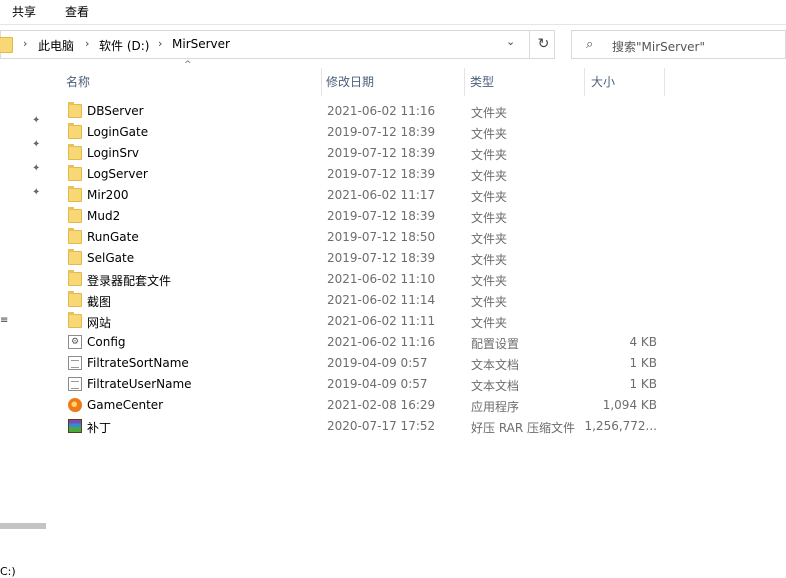 The width and height of the screenshot is (786, 578). Describe the element at coordinates (629, 405) in the screenshot. I see `file-size: 1,094 KB` at that location.